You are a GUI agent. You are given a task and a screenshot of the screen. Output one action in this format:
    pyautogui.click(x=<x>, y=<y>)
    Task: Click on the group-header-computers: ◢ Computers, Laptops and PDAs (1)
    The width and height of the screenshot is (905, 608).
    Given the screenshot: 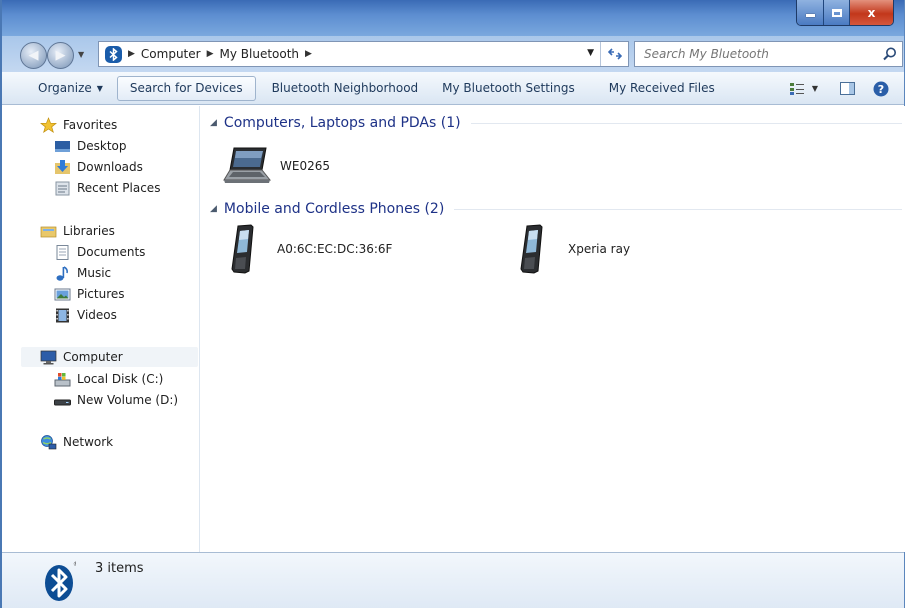 What is the action you would take?
    pyautogui.click(x=556, y=123)
    